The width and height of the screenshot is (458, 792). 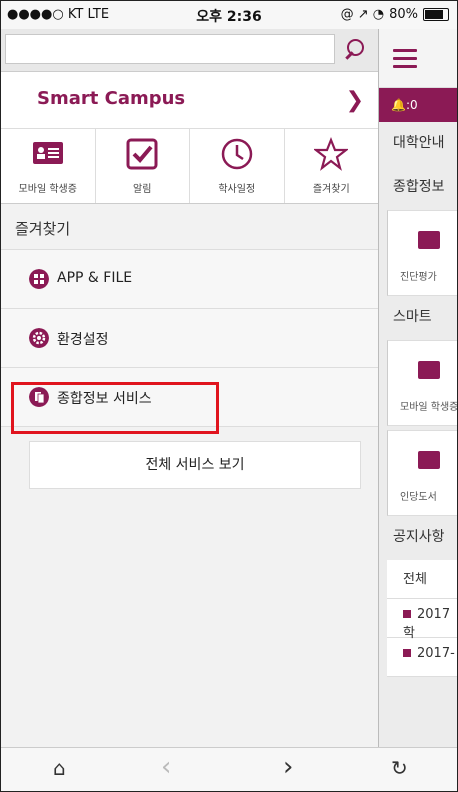 I want to click on bg-section-title: 종합정보, so click(x=419, y=187).